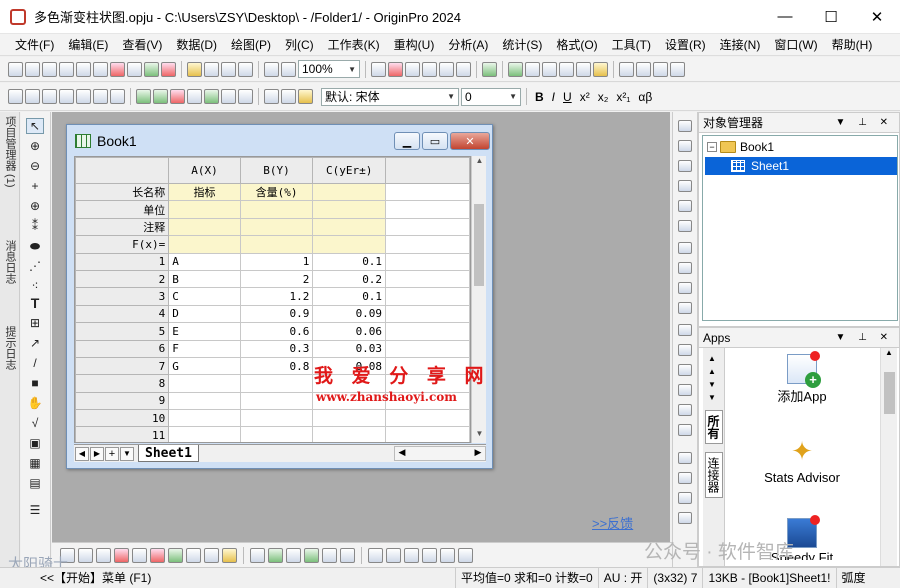 This screenshot has width=900, height=588. I want to click on collapse-icon: −, so click(712, 147).